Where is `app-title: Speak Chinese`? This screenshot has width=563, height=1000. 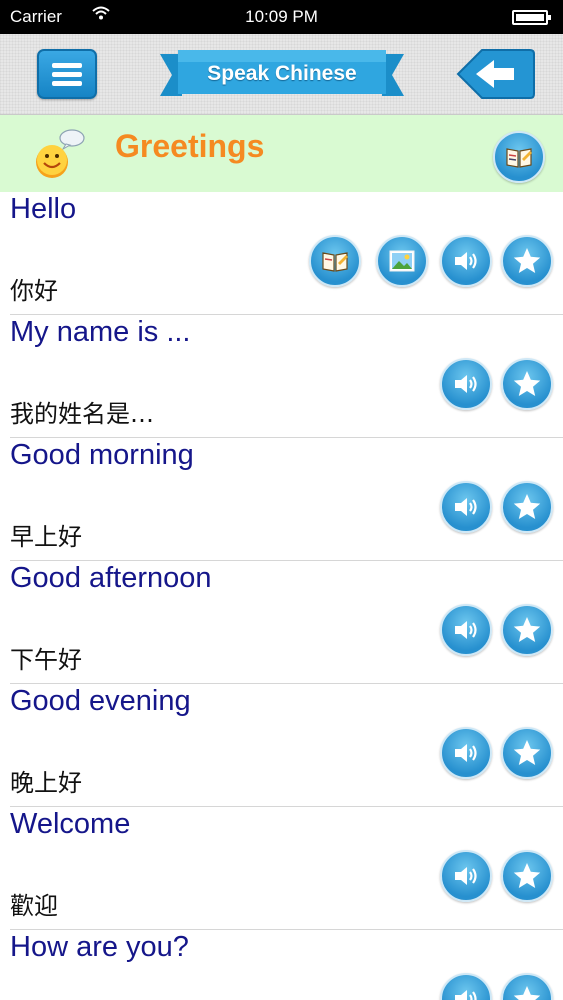
app-title: Speak Chinese is located at coordinates (282, 73).